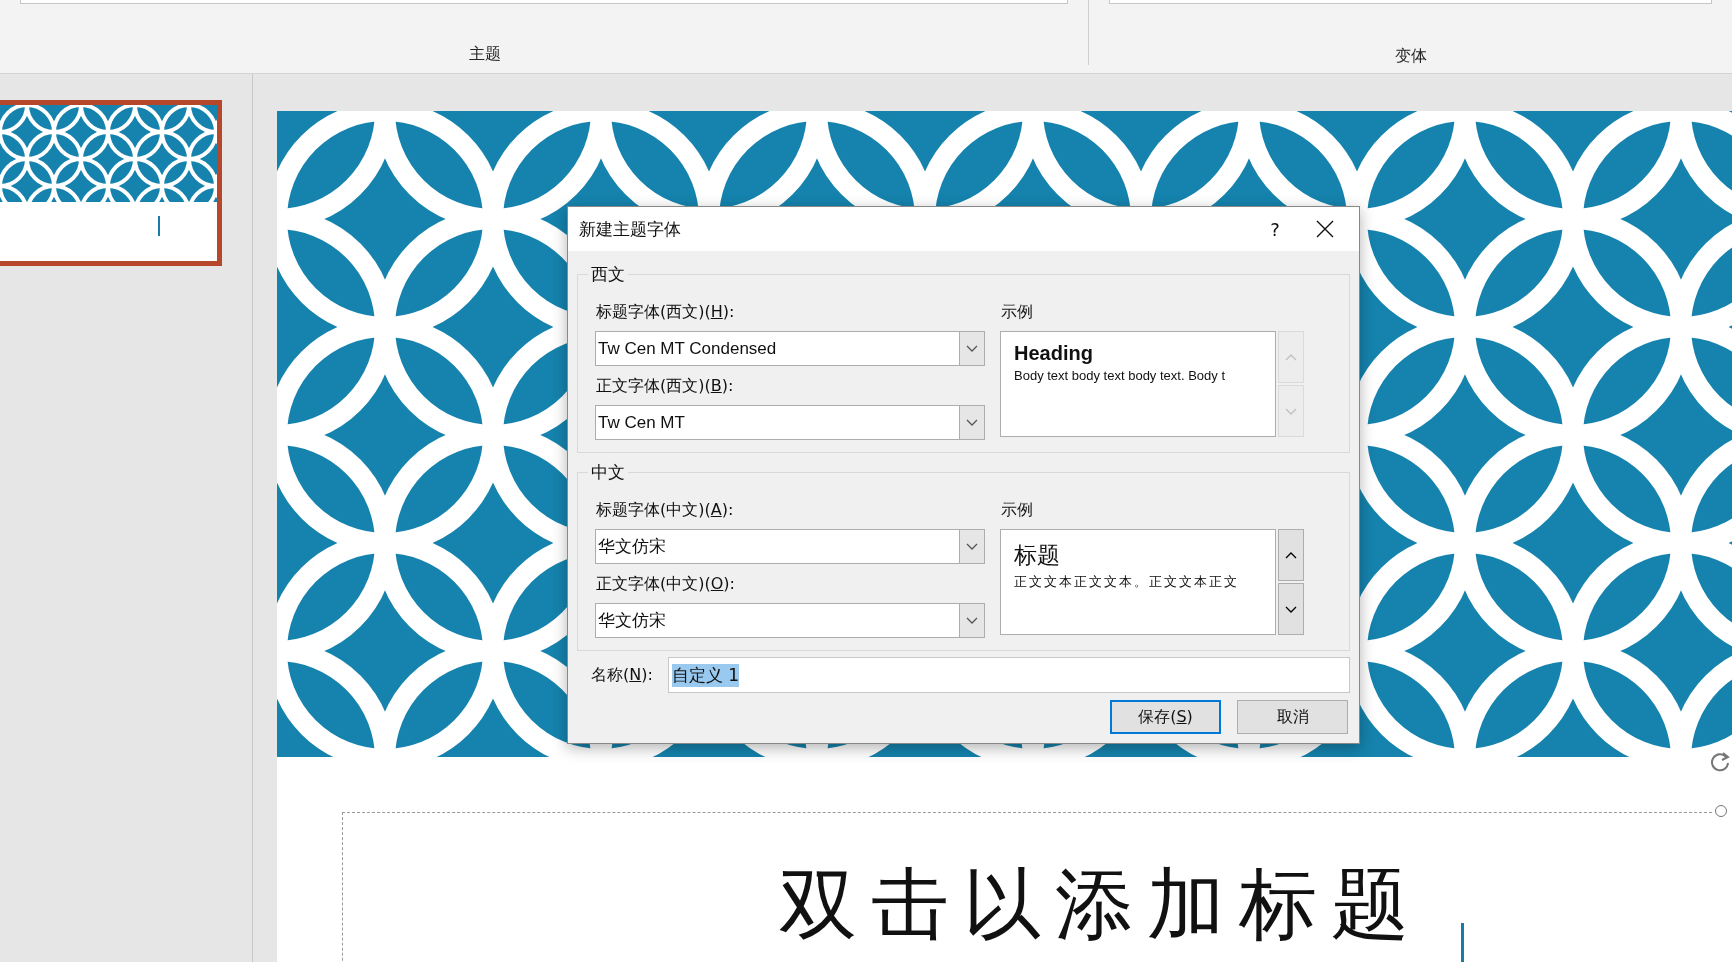  Describe the element at coordinates (1008, 675) in the screenshot. I see `name-field: 自定义 1` at that location.